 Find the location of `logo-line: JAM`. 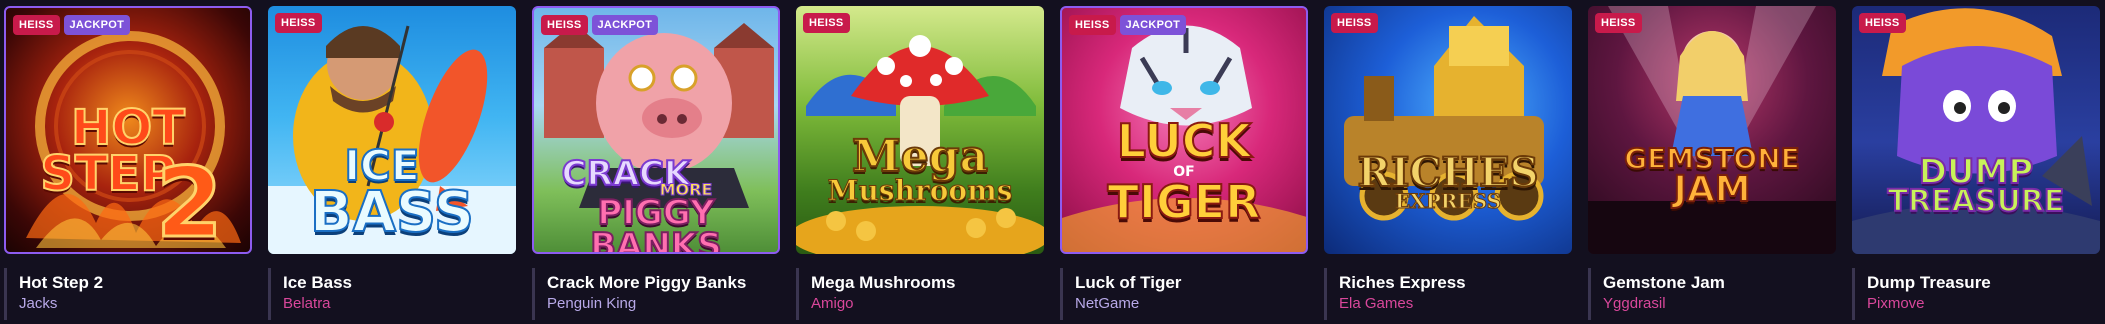

logo-line: JAM is located at coordinates (1711, 189).